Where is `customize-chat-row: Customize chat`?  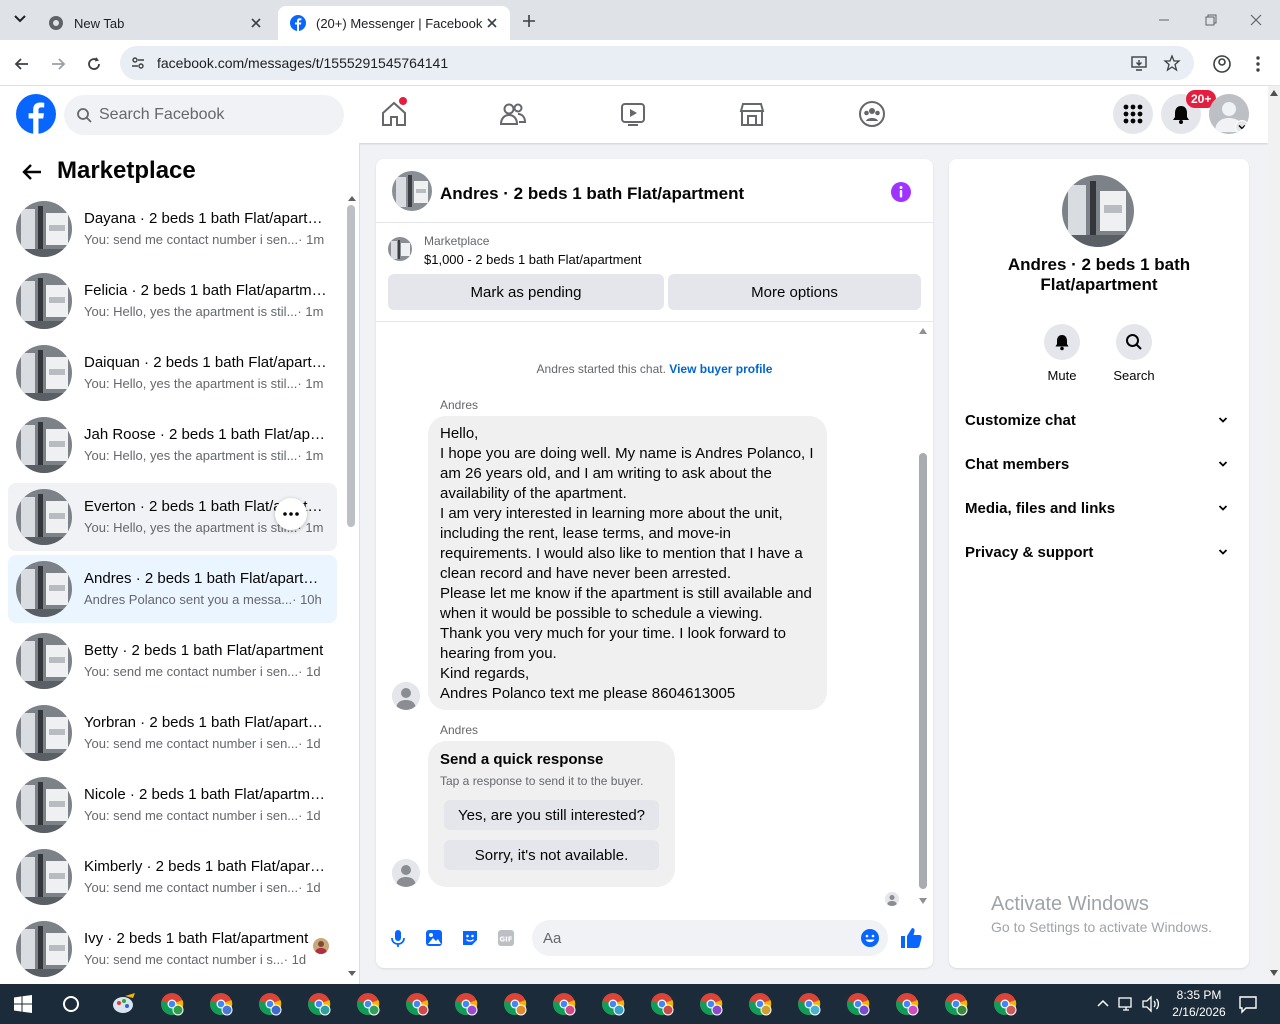
customize-chat-row: Customize chat is located at coordinates (1099, 420).